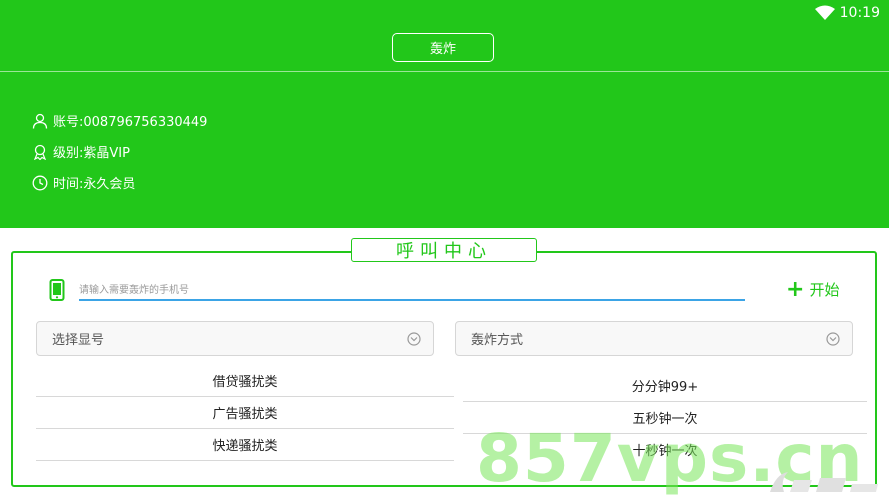  I want to click on level-row: 级别:紫晶VIP, so click(81, 151).